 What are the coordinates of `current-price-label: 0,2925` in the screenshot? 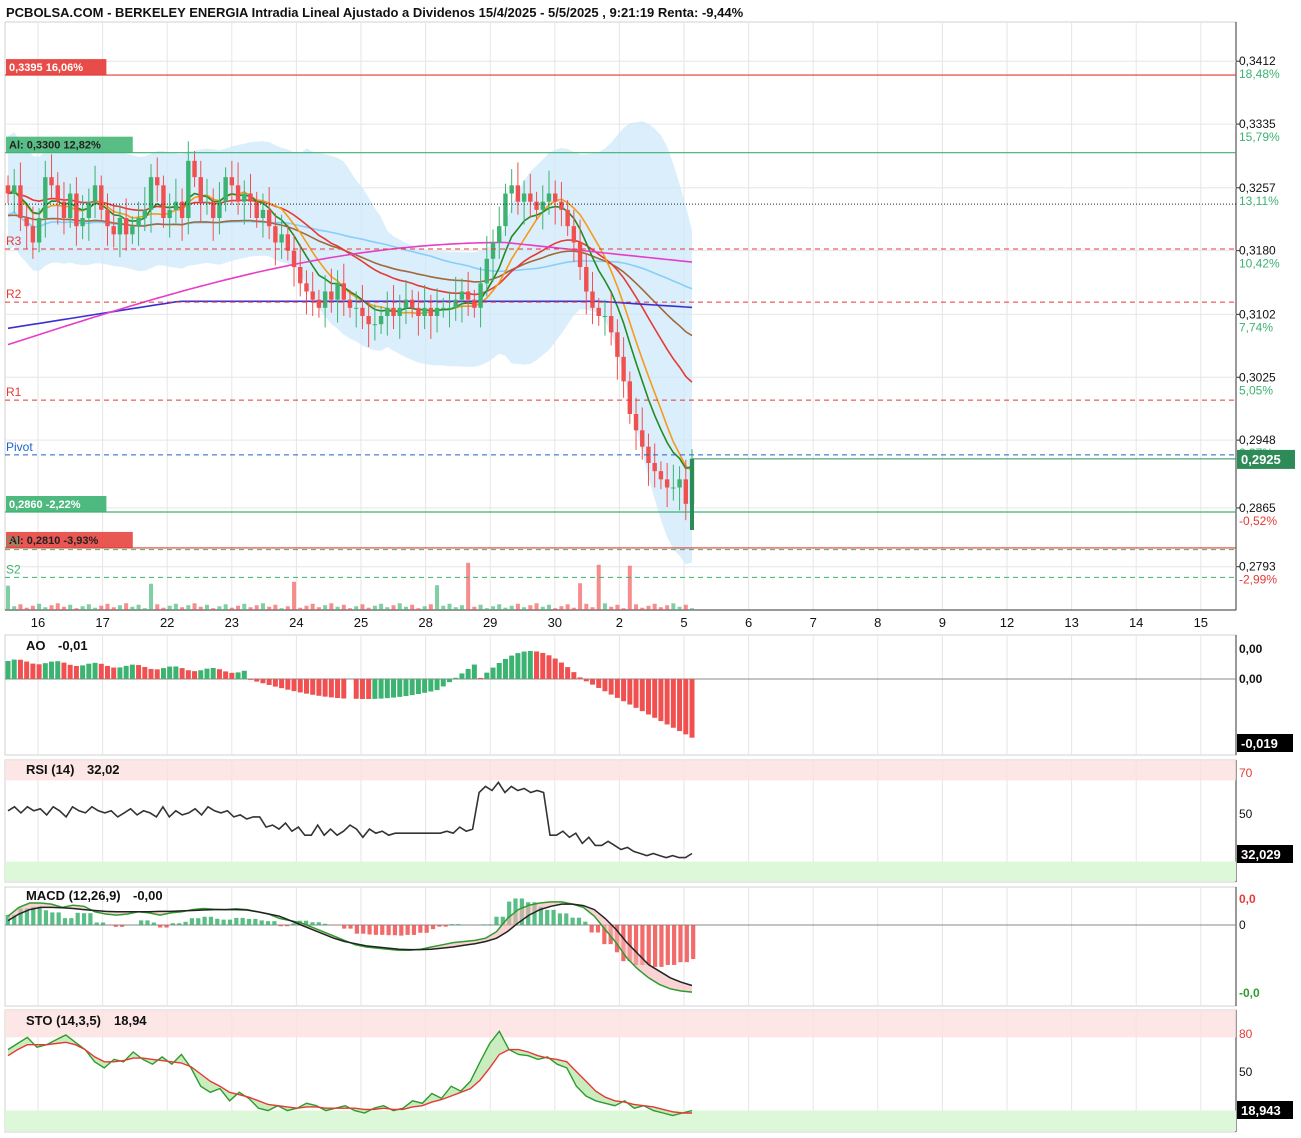 It's located at (1261, 459).